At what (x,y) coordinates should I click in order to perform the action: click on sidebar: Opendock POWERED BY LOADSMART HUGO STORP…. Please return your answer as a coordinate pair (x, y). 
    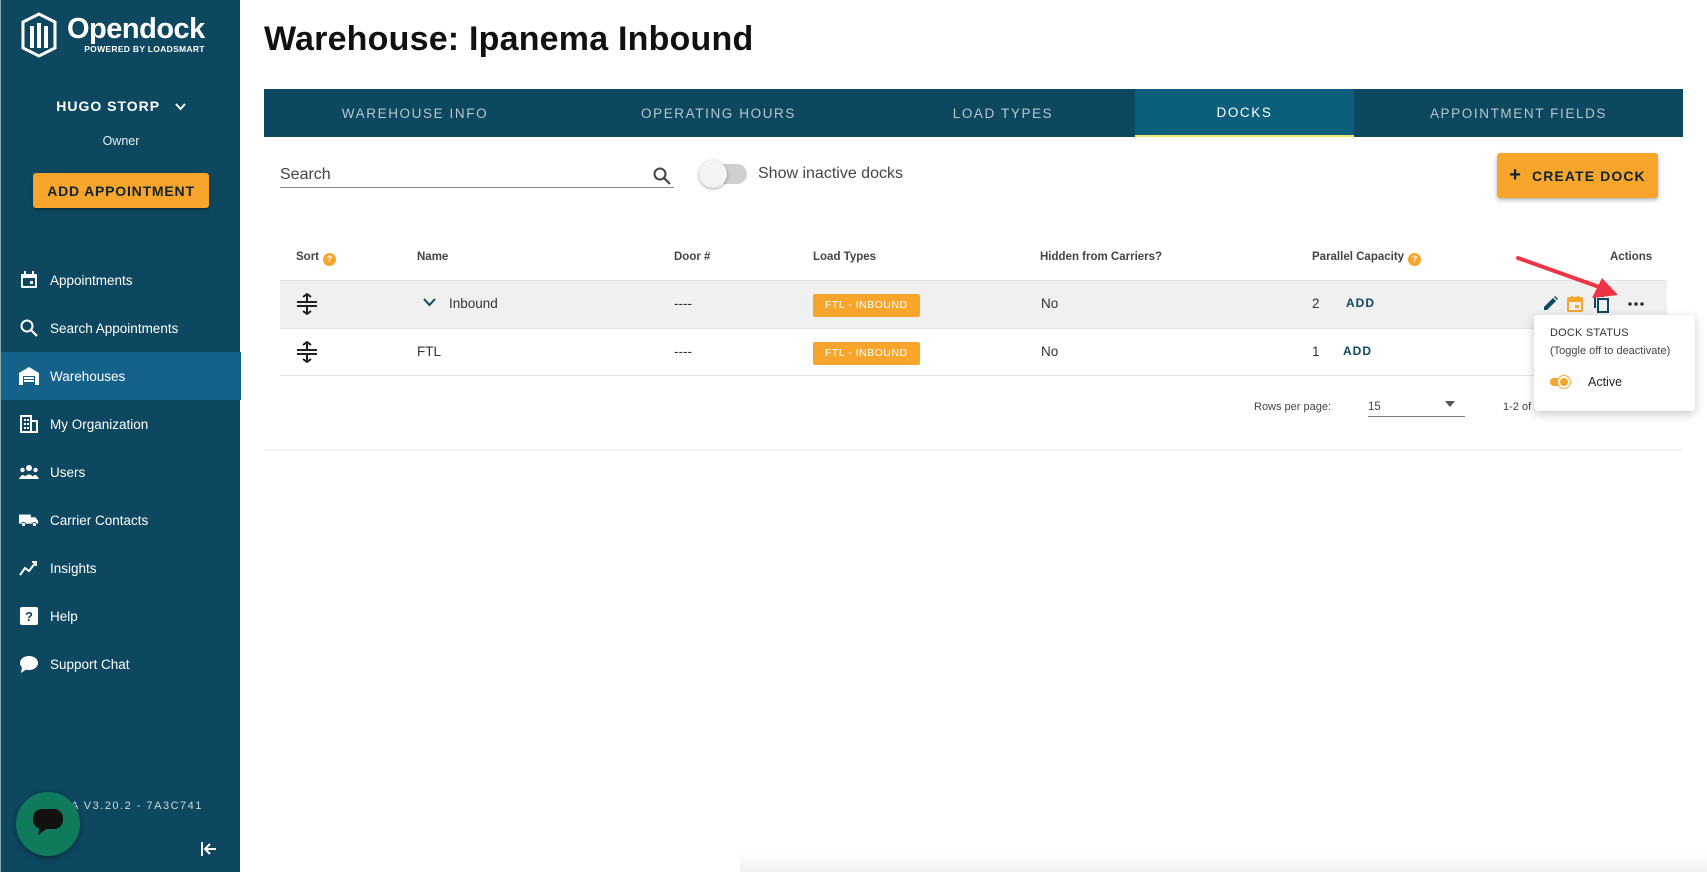
    Looking at the image, I should click on (120, 436).